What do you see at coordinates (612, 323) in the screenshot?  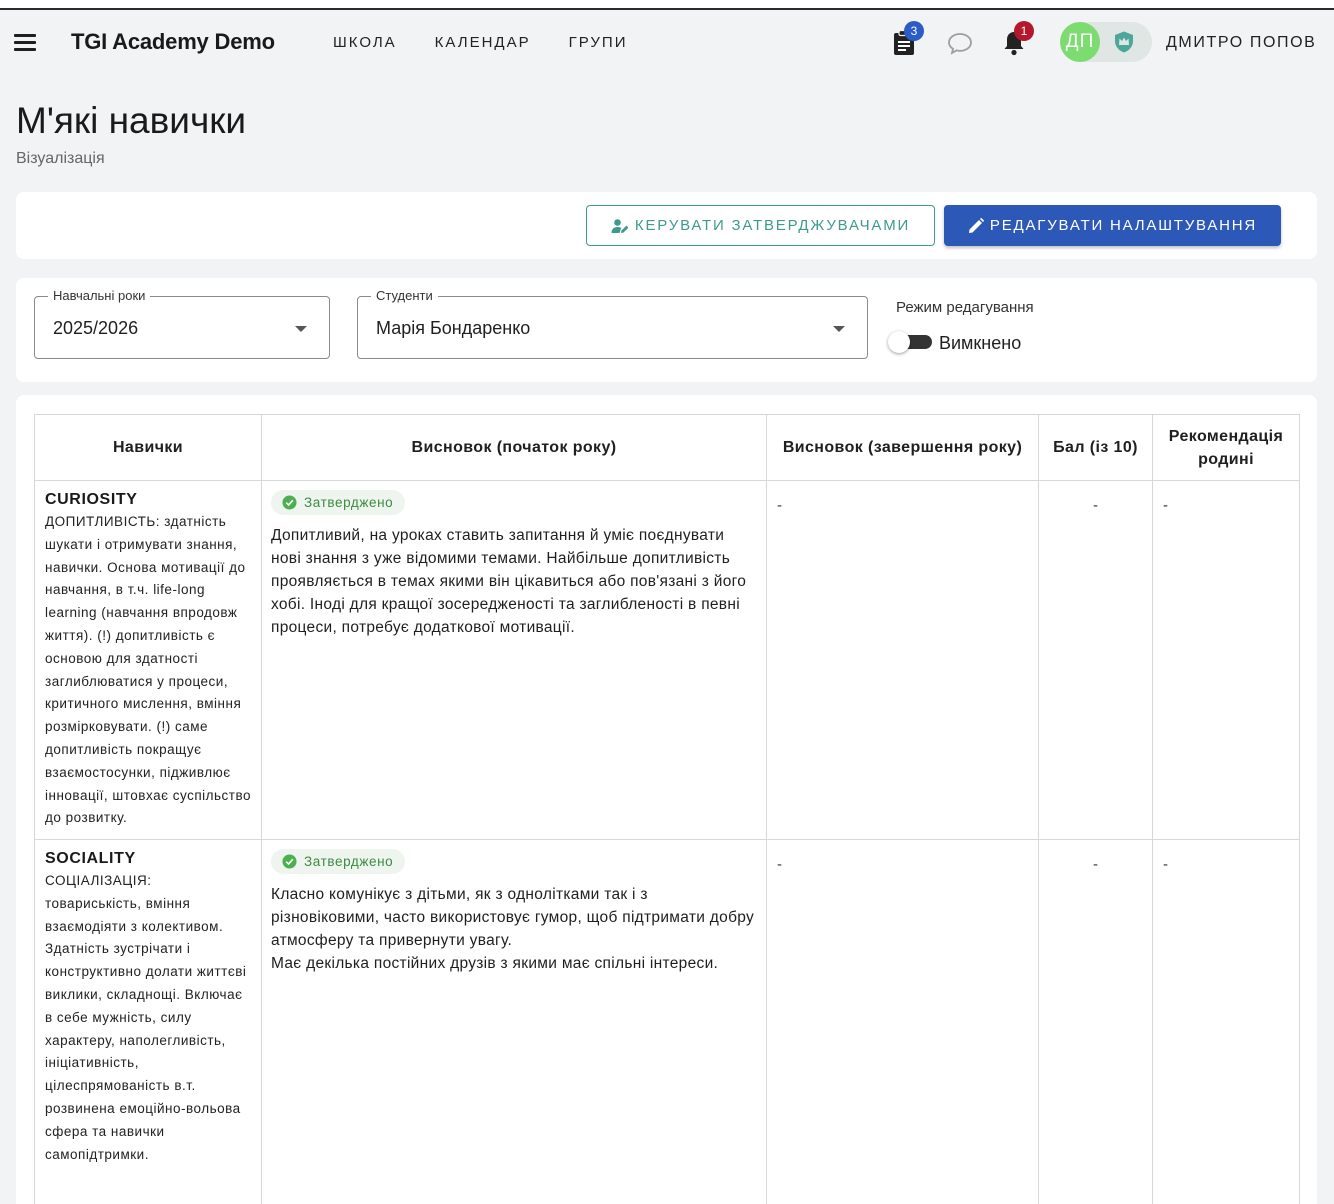 I see `student-select: Студенти Марія Бондаренко` at bounding box center [612, 323].